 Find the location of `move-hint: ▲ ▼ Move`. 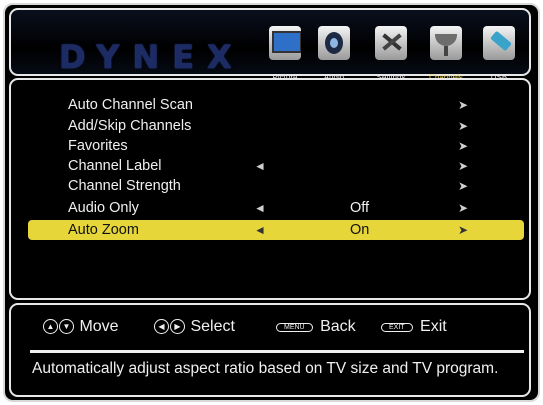

move-hint: ▲ ▼ Move is located at coordinates (81, 327).